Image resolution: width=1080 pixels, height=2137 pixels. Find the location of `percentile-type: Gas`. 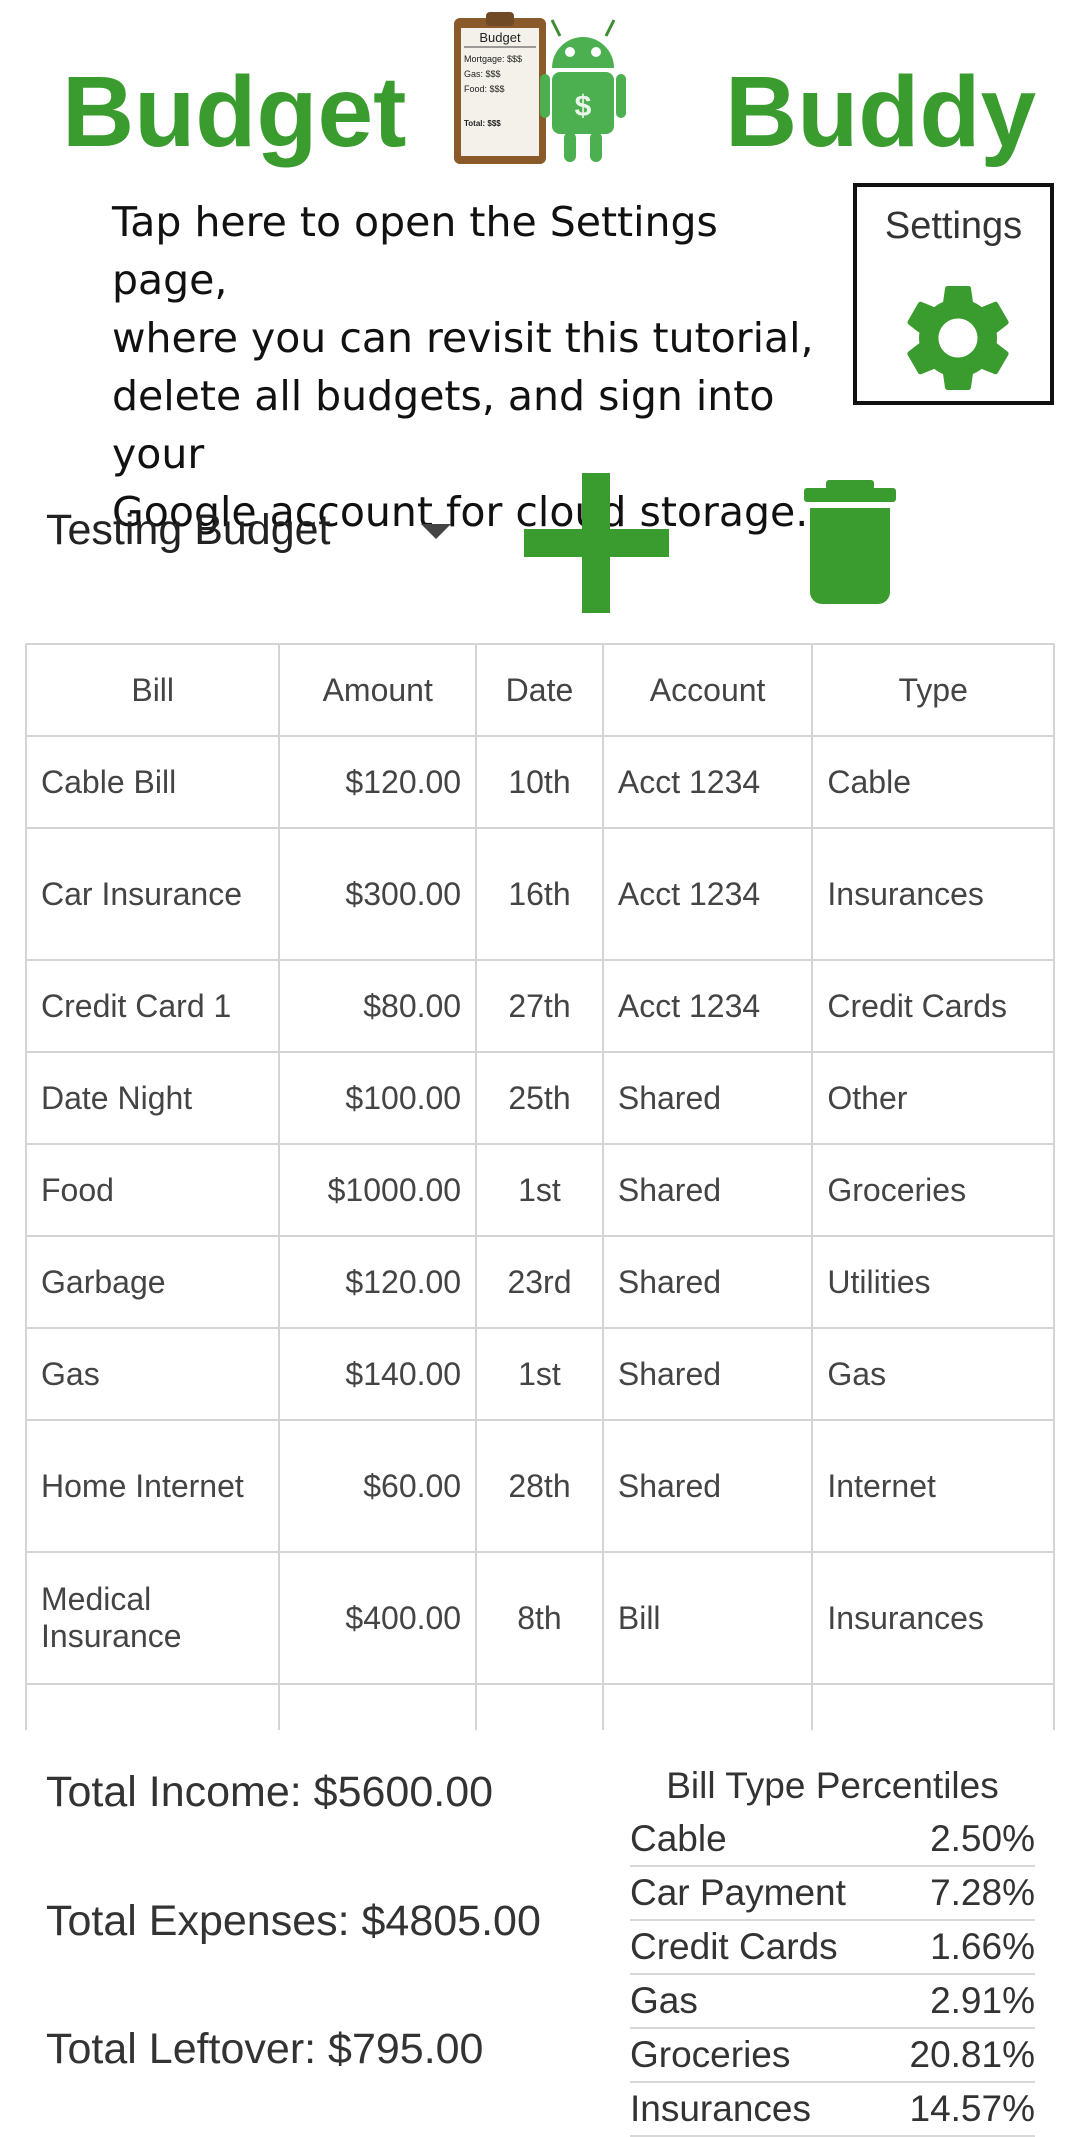

percentile-type: Gas is located at coordinates (664, 2000).